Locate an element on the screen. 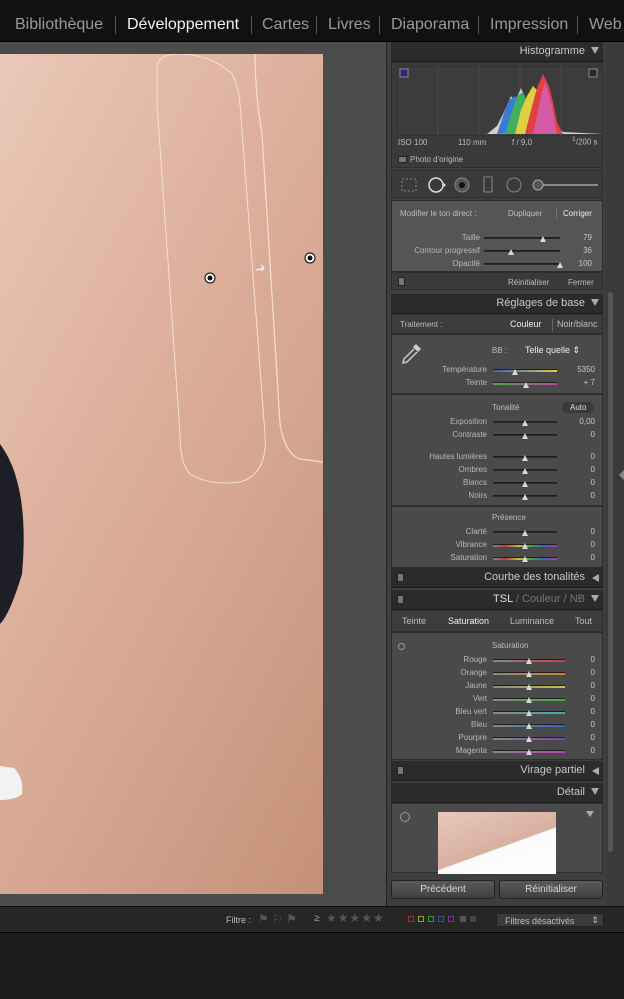 The height and width of the screenshot is (999, 624). temperature-value: 5350 is located at coordinates (580, 369).